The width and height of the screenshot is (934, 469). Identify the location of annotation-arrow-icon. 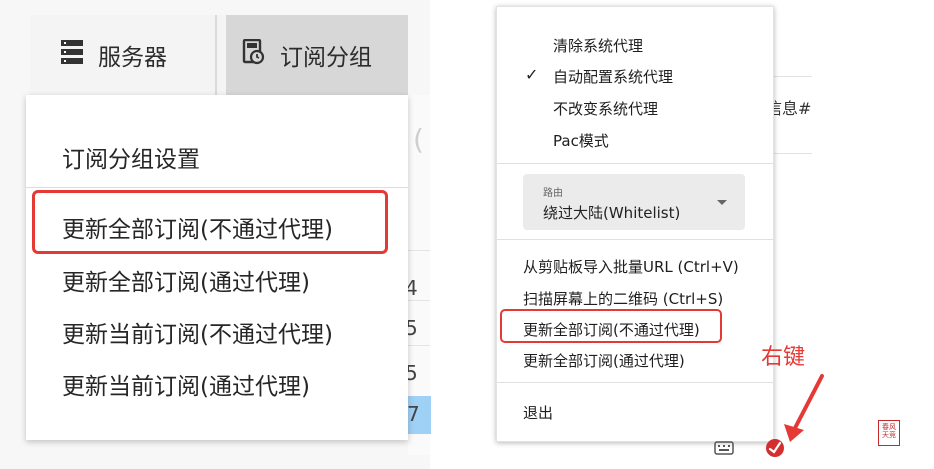
(804, 408).